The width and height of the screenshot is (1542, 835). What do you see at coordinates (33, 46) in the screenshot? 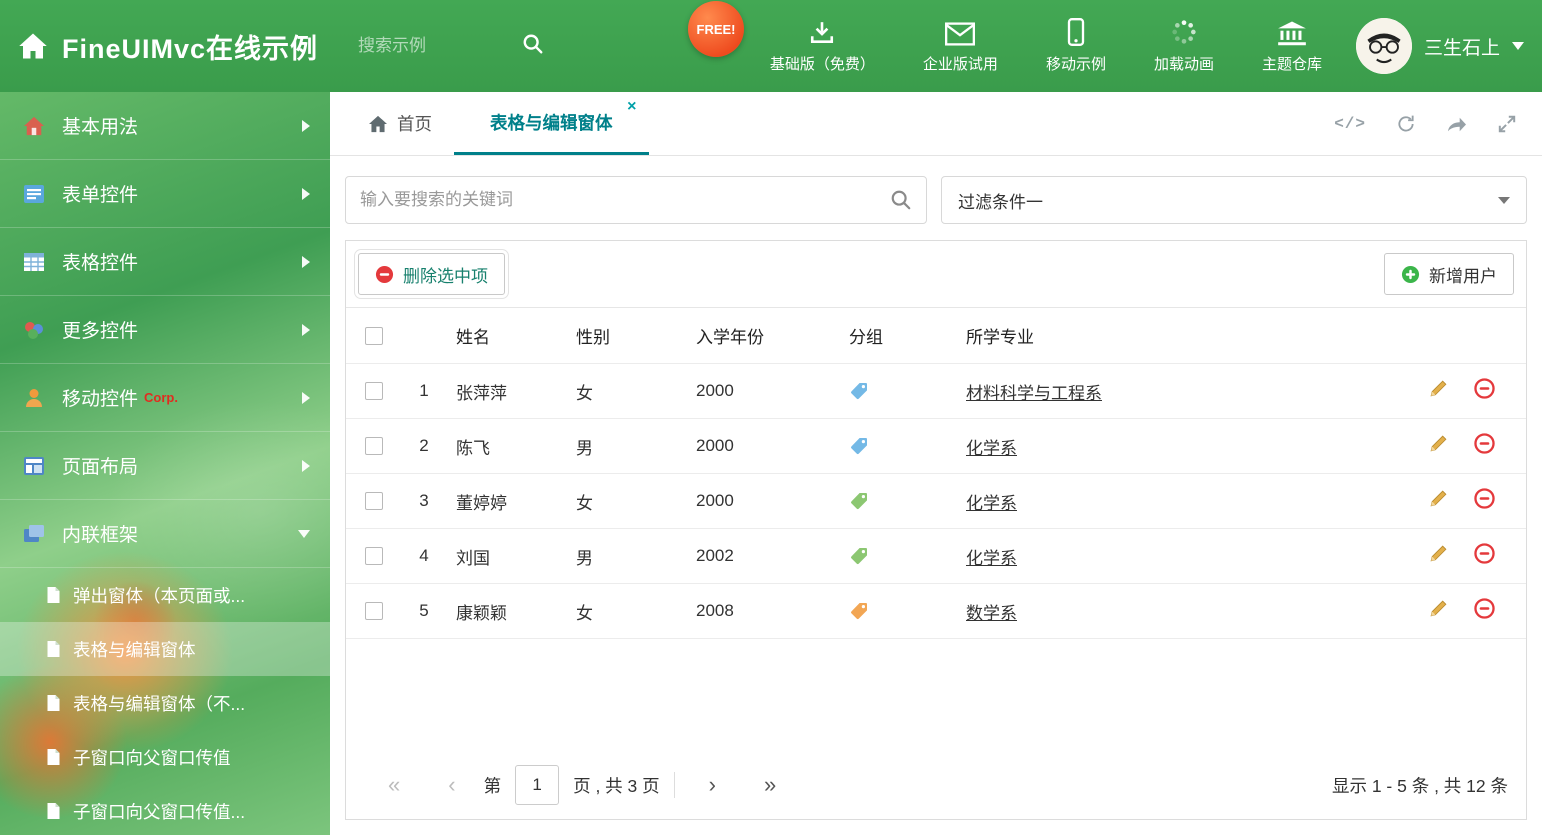
I see `home-icon` at bounding box center [33, 46].